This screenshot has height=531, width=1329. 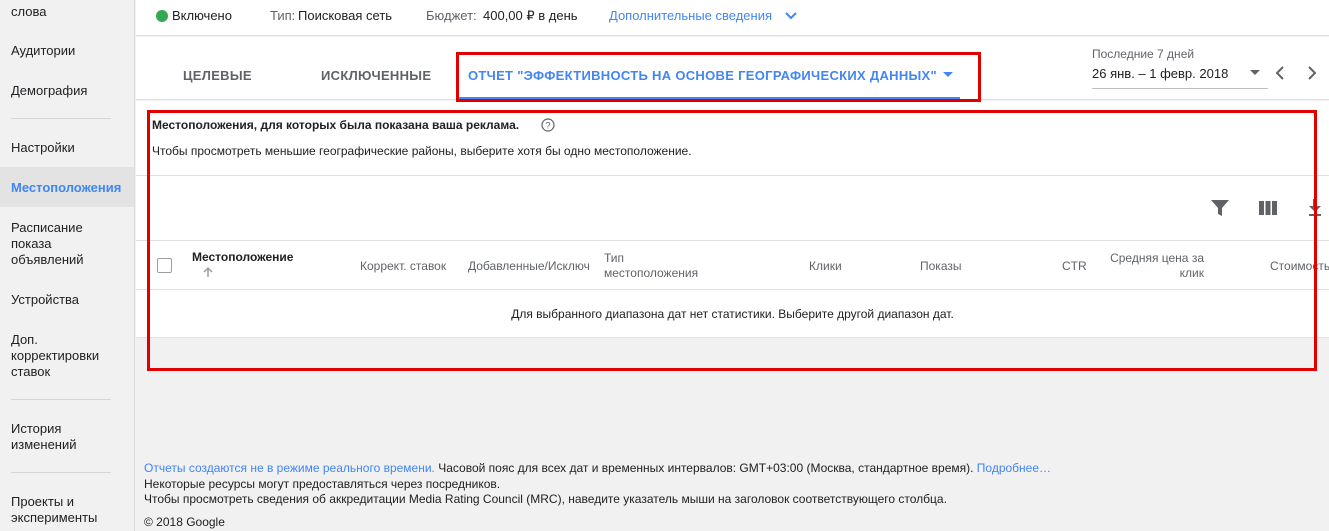 I want to click on copyright: © 2018 Google, so click(x=184, y=522).